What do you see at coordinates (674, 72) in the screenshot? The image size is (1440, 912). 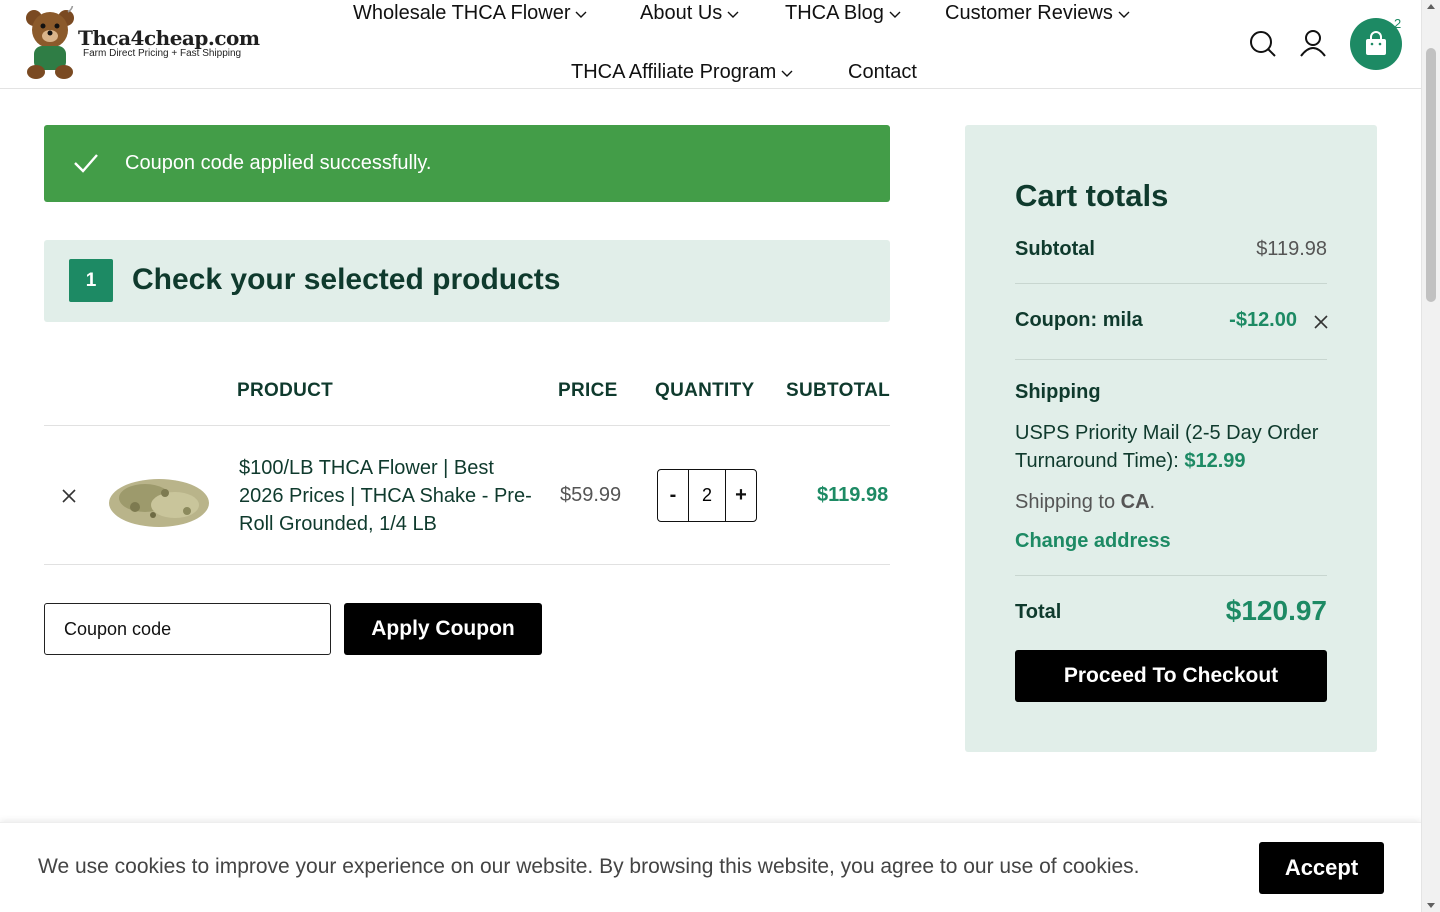 I see `nav-label: THCA Affiliate Program` at bounding box center [674, 72].